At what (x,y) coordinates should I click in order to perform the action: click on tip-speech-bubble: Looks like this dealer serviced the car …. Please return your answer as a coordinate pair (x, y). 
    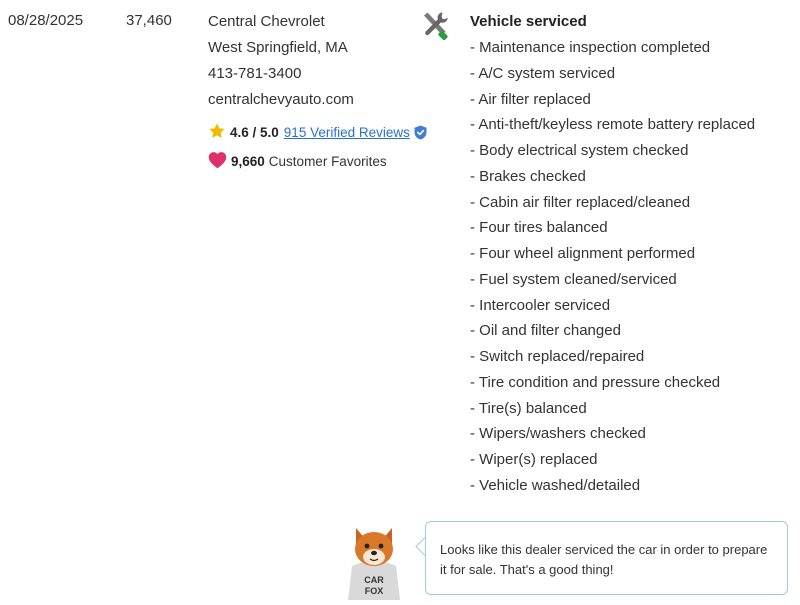
    Looking at the image, I should click on (606, 558).